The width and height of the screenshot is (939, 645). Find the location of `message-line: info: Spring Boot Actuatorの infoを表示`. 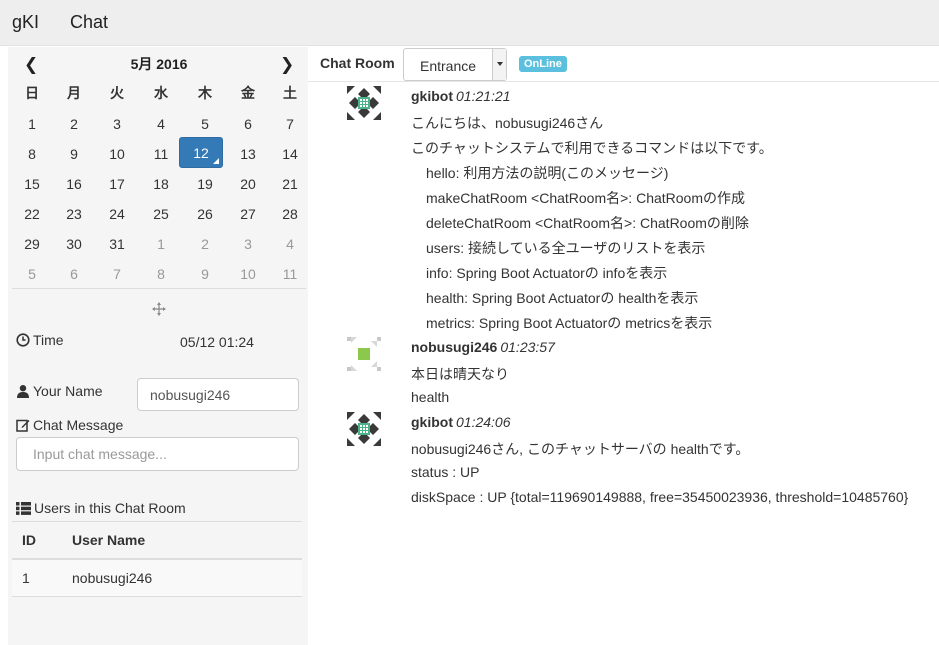

message-line: info: Spring Boot Actuatorの infoを表示 is located at coordinates (547, 273).